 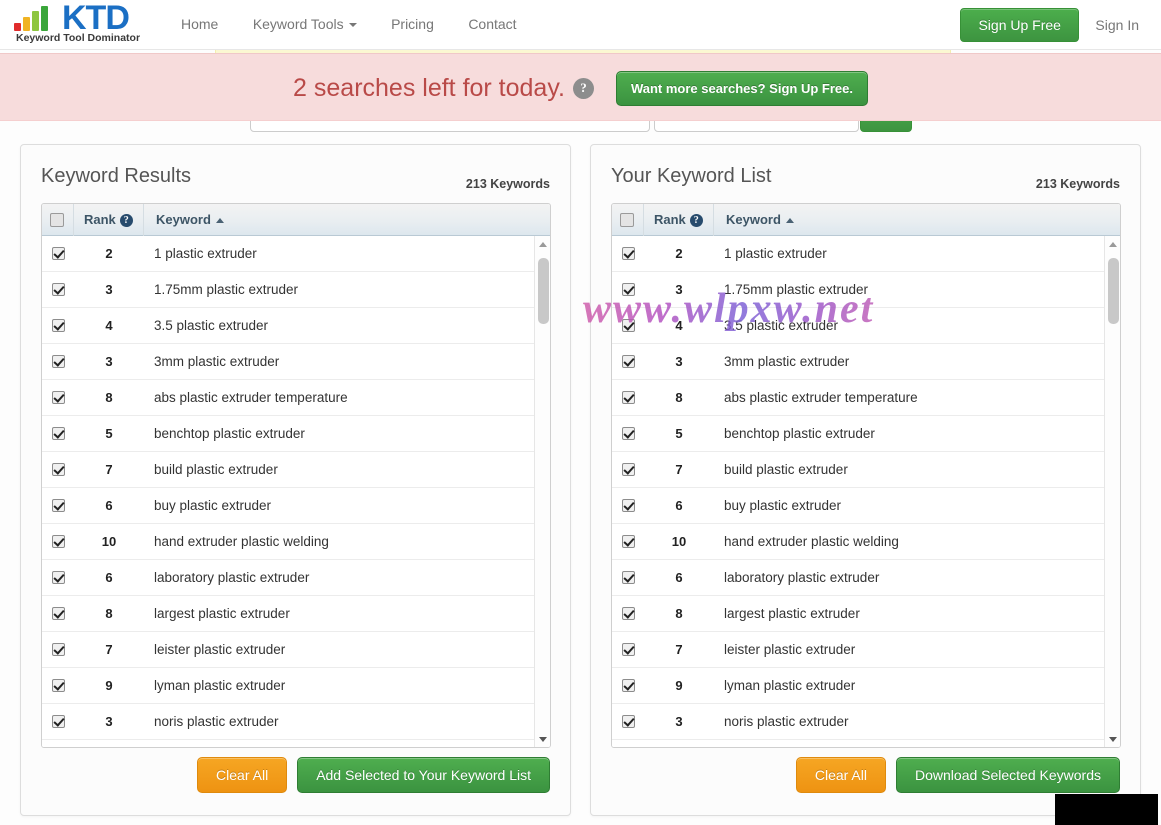 I want to click on want-more-searches-button: Want more searches? Sign Up Free., so click(x=741, y=88).